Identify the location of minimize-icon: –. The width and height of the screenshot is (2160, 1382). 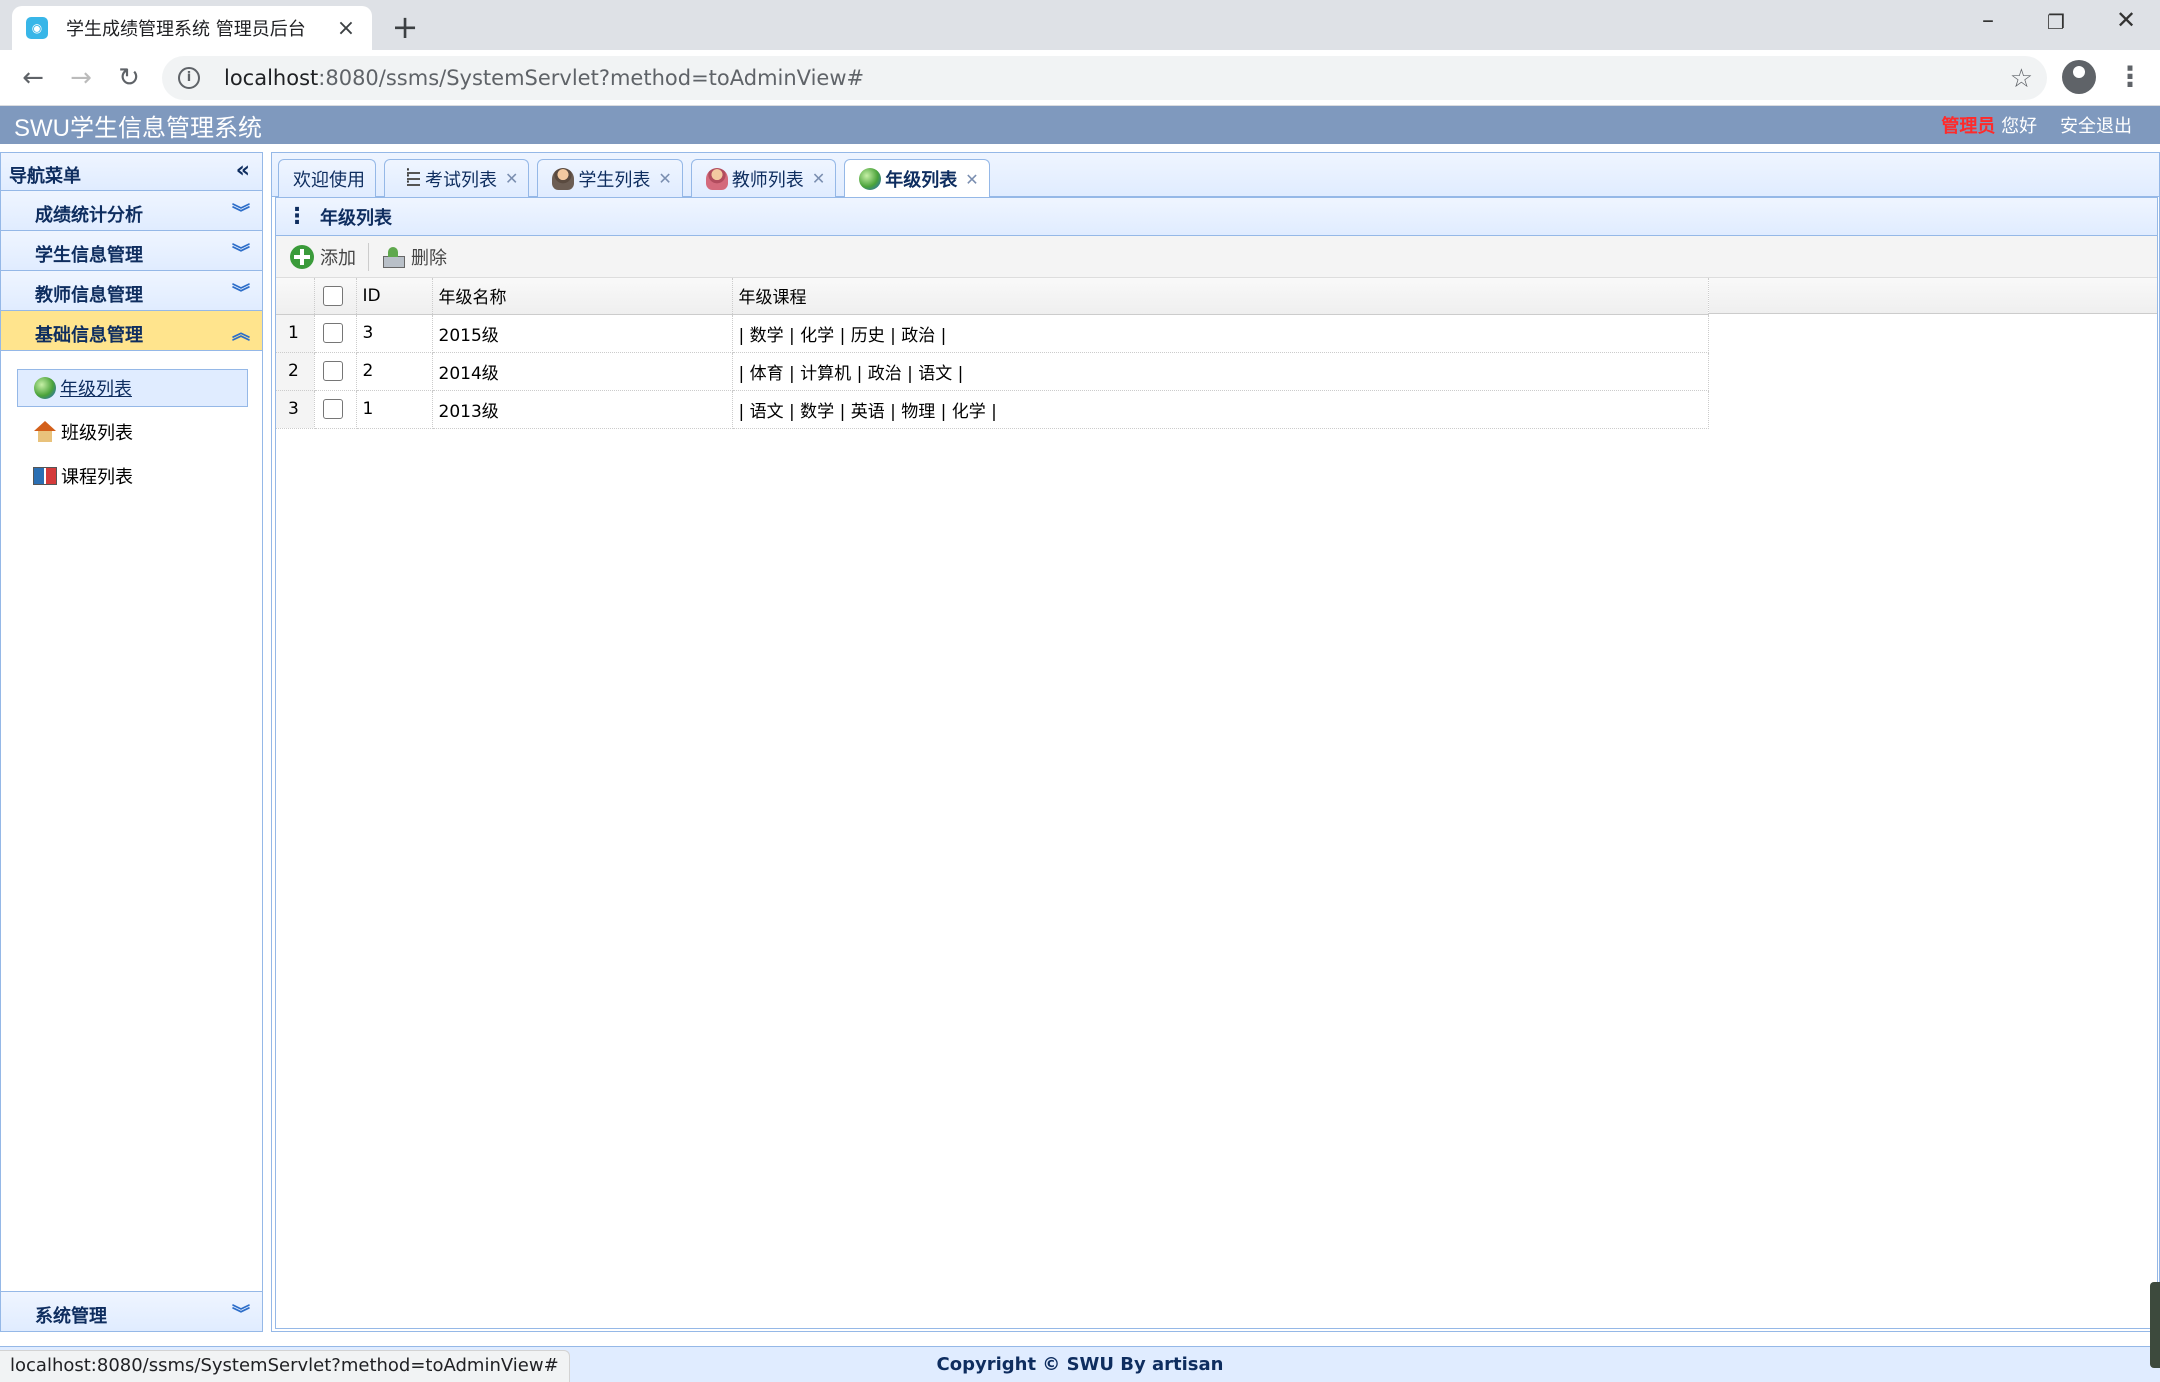
(1988, 20).